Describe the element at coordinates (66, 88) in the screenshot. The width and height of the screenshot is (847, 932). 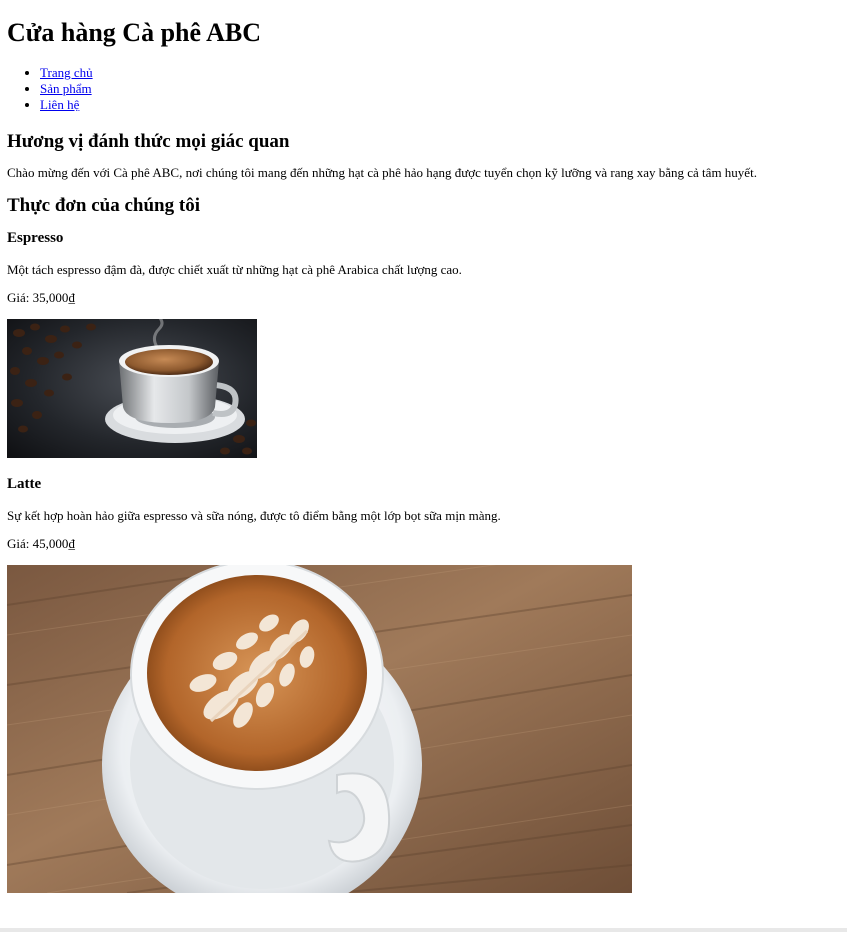
I see `nav-link-products: Sản phẩm` at that location.